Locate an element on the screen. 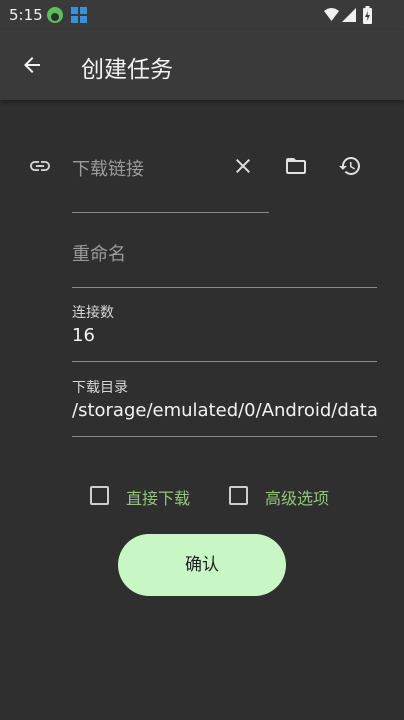  download-dir-input: /storage/emulated/0/Android/data/ is located at coordinates (225, 410).